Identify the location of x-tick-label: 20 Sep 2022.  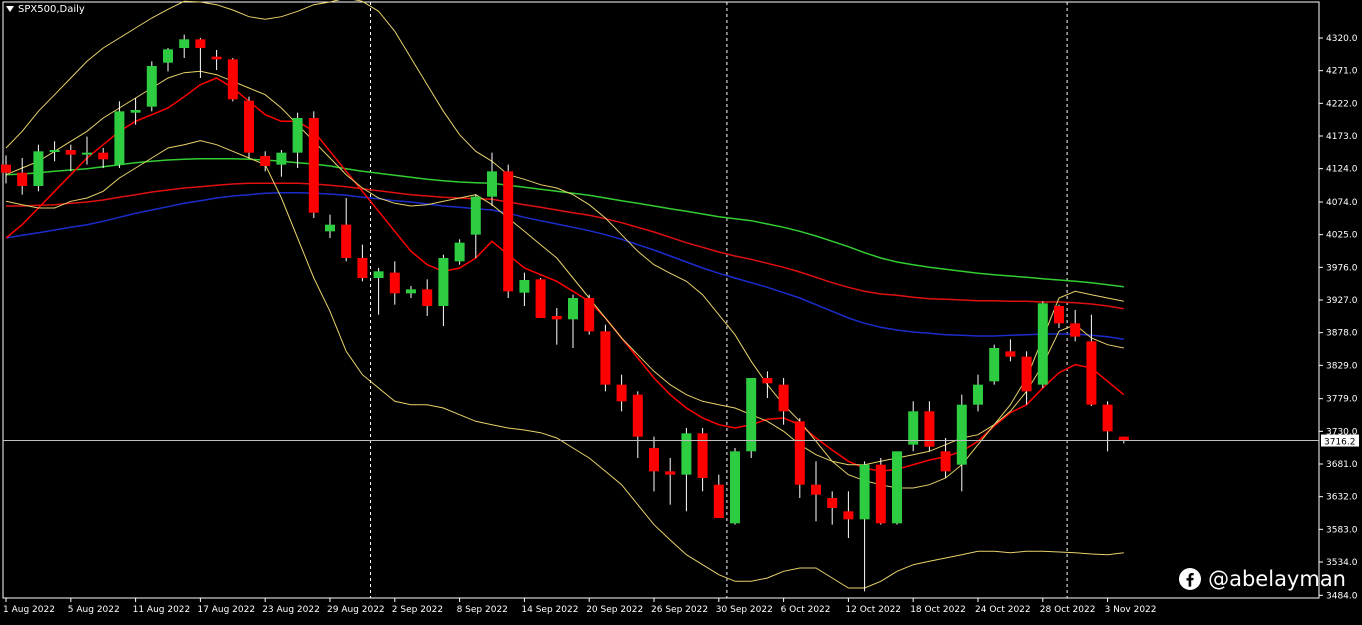
(614, 610).